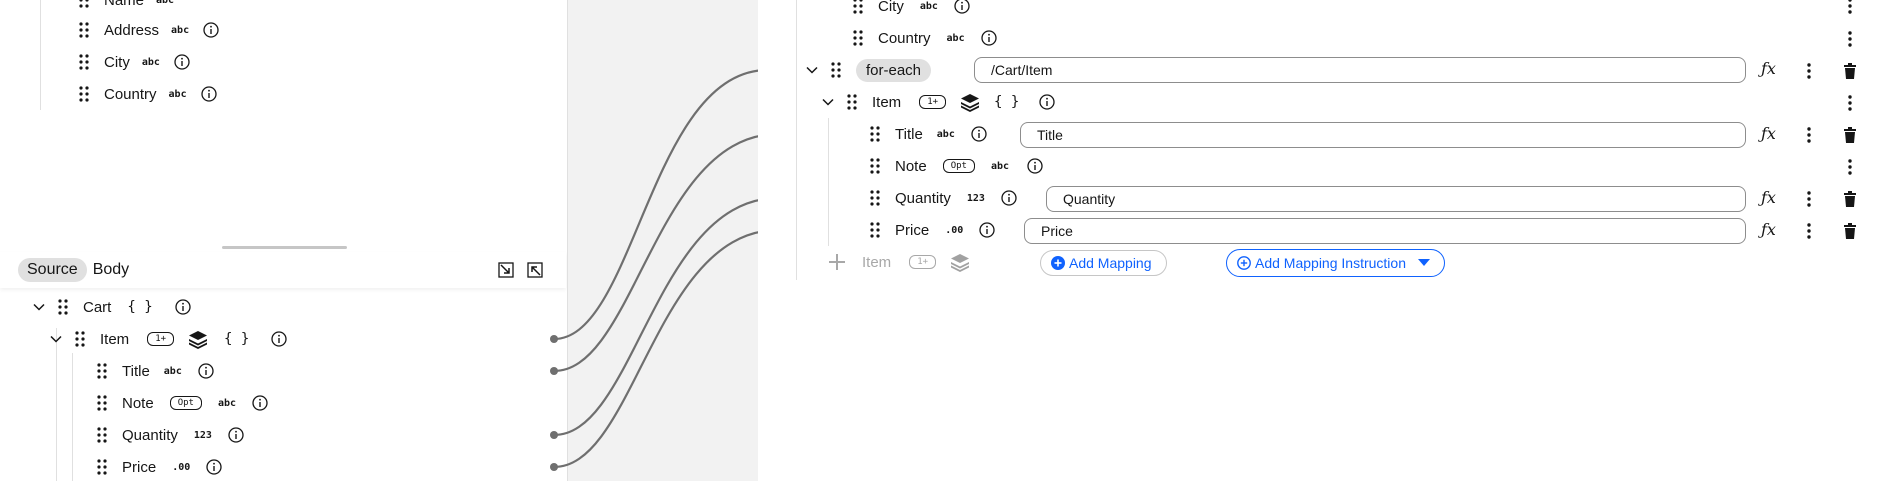 This screenshot has height=481, width=1897. I want to click on add-mapping-instruction-button: Add Mapping Instruction, so click(1335, 263).